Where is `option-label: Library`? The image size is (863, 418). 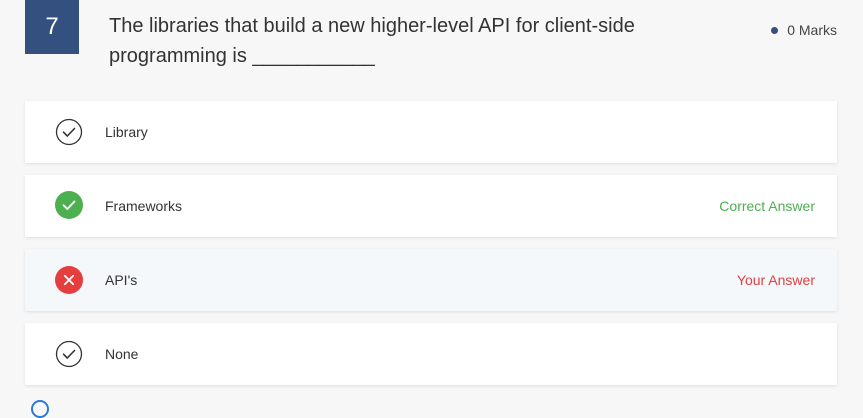
option-label: Library is located at coordinates (126, 132).